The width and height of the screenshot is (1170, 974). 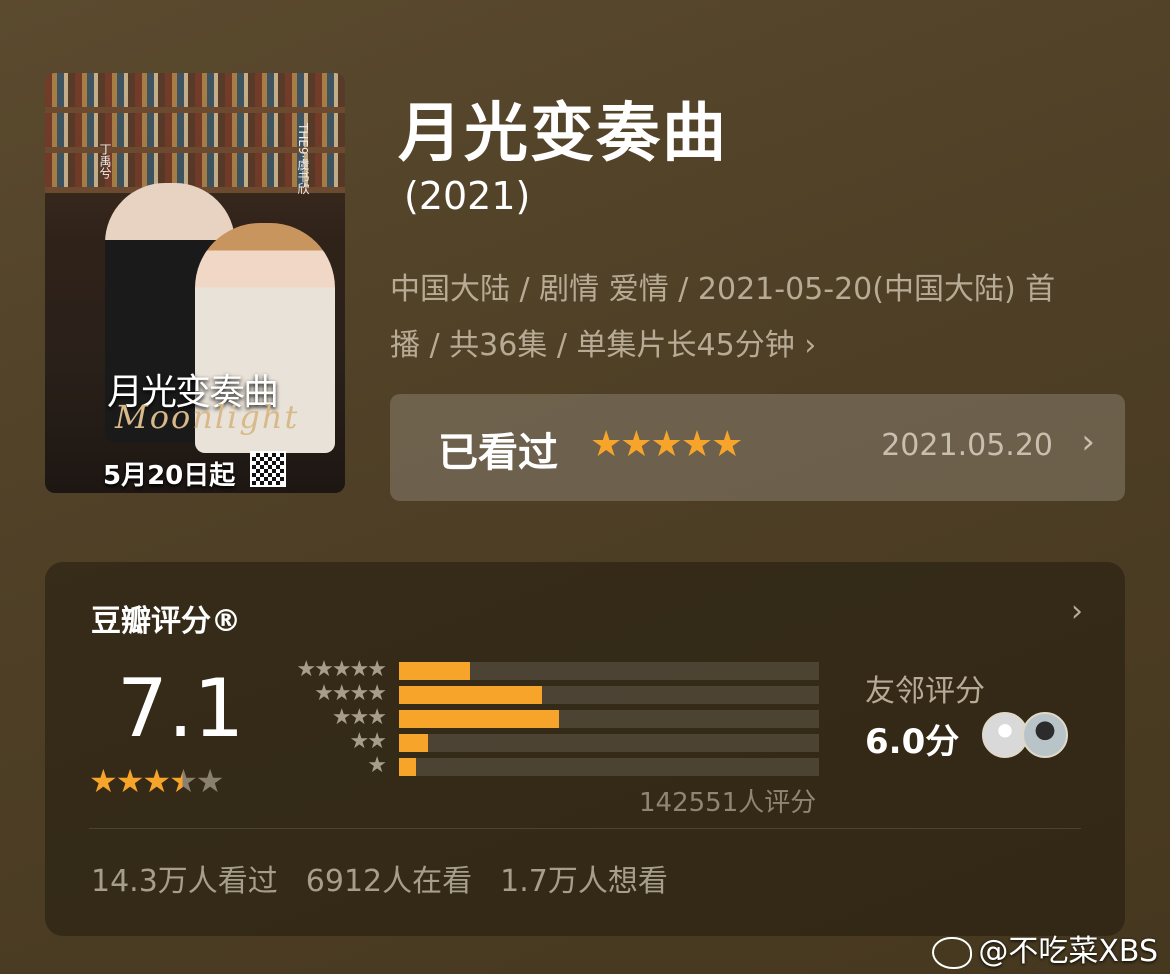 What do you see at coordinates (359, 717) in the screenshot?
I see `distribution-stars-3: ★★★` at bounding box center [359, 717].